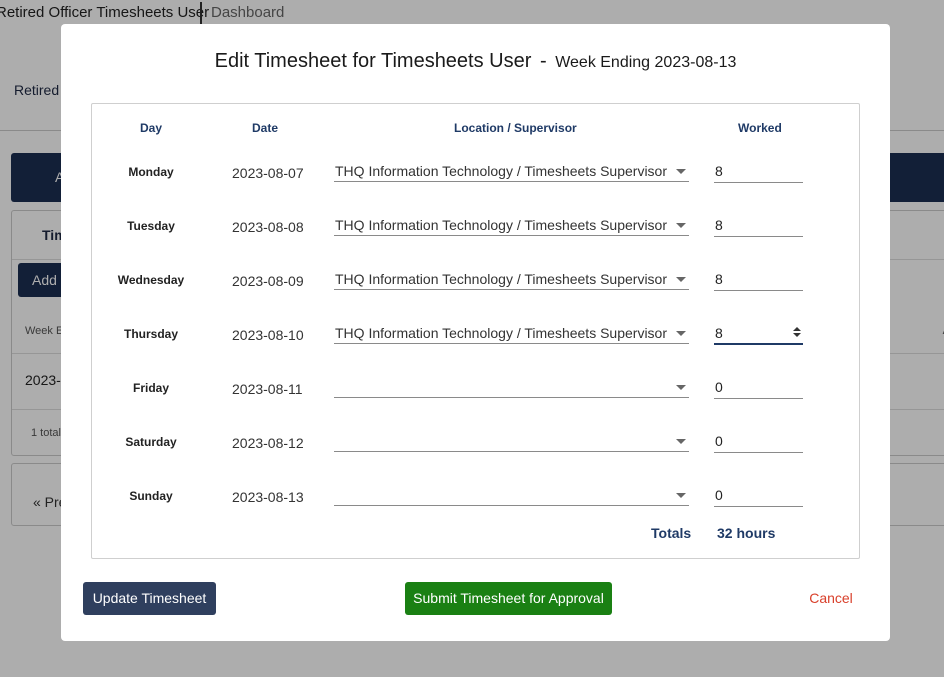  Describe the element at coordinates (831, 598) in the screenshot. I see `cancel-button: Cancel` at that location.